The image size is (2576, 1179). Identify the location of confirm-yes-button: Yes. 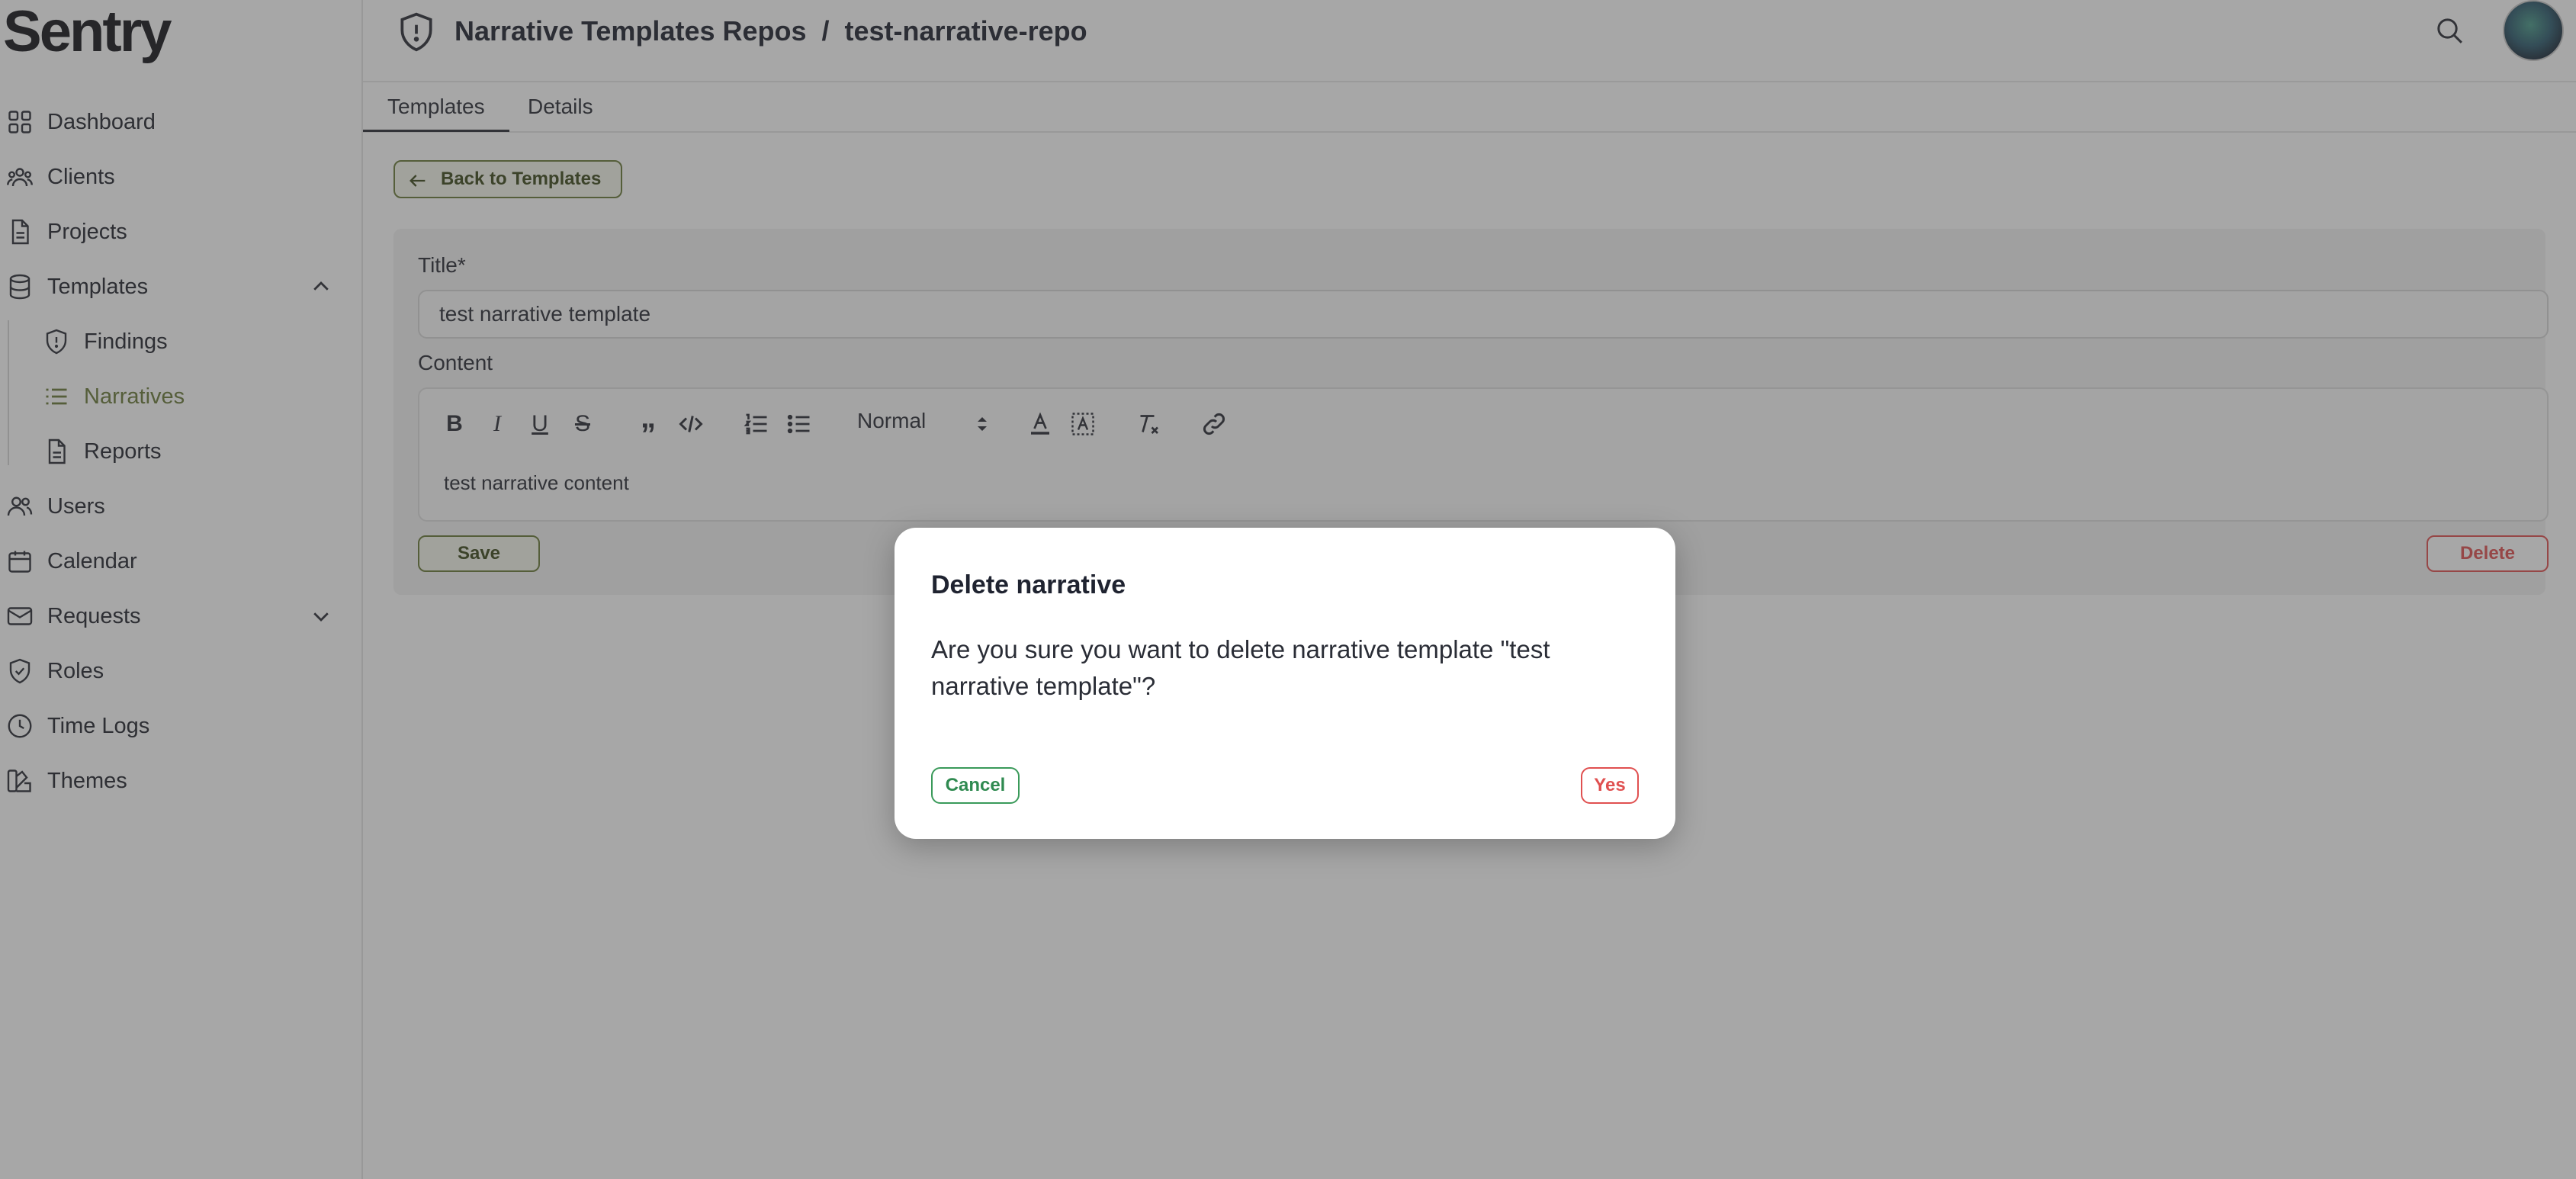
(1610, 785).